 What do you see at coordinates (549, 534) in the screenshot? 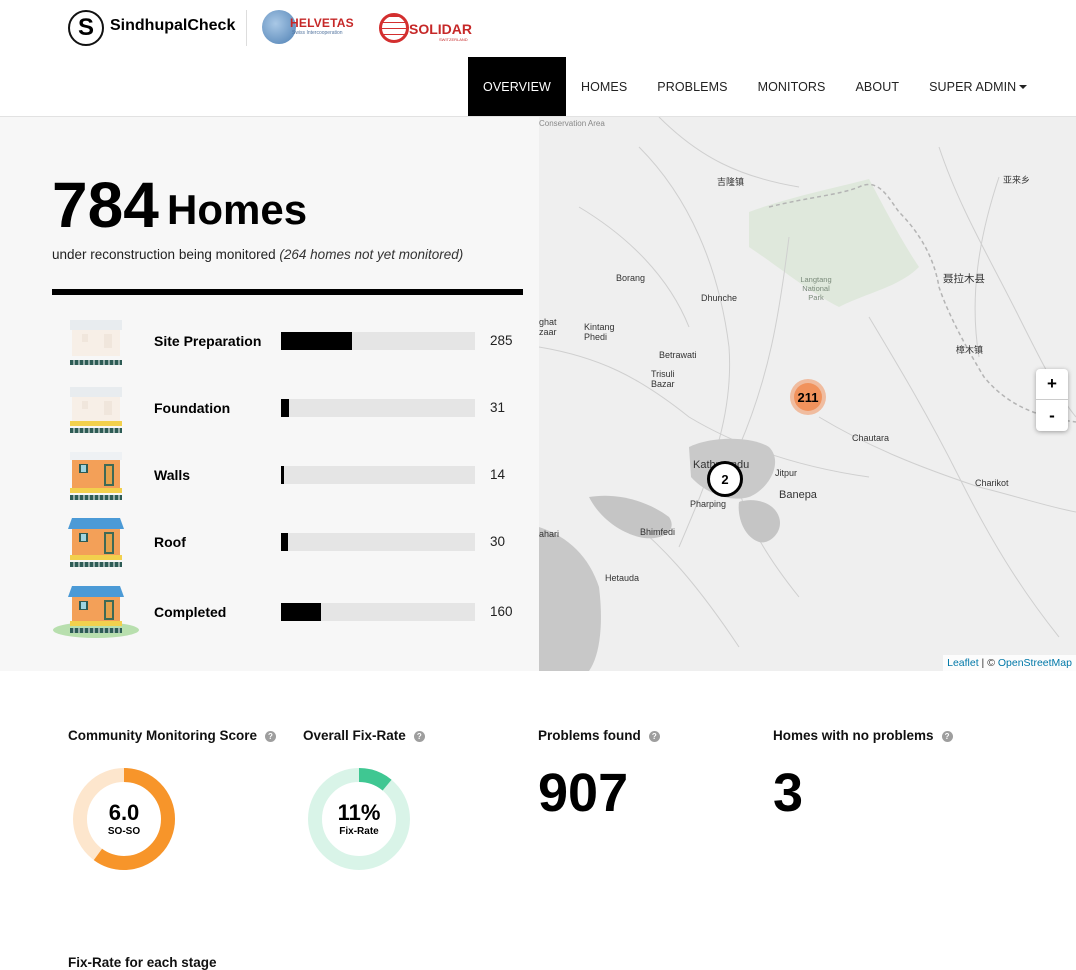
I see `map-label-ahari: ahari` at bounding box center [549, 534].